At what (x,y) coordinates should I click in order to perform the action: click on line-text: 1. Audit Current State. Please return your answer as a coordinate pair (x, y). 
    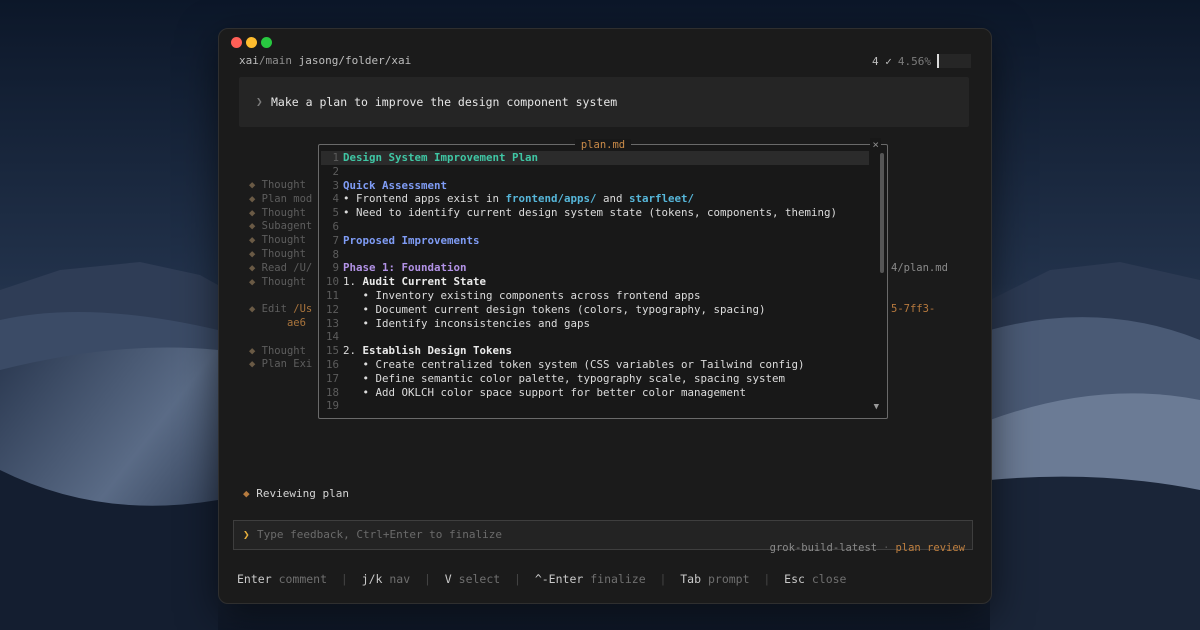
    Looking at the image, I should click on (414, 282).